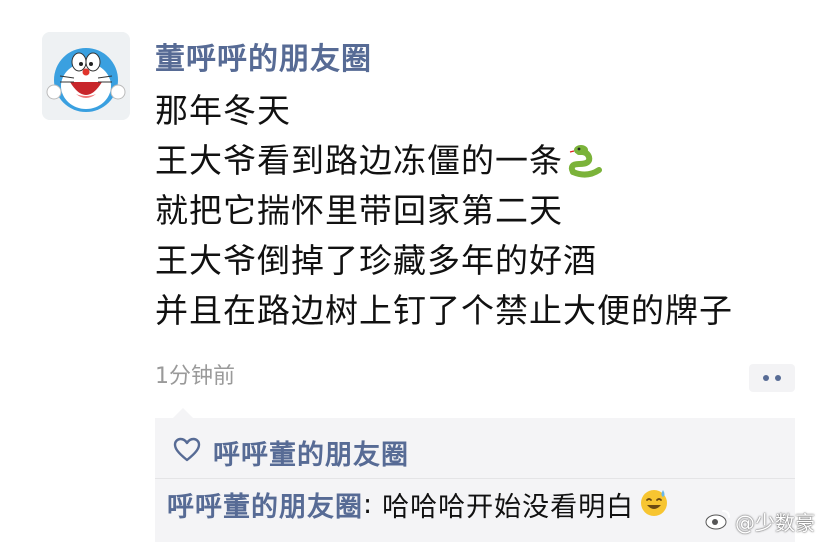 Image resolution: width=829 pixels, height=542 pixels. What do you see at coordinates (718, 521) in the screenshot?
I see `weibo-icon` at bounding box center [718, 521].